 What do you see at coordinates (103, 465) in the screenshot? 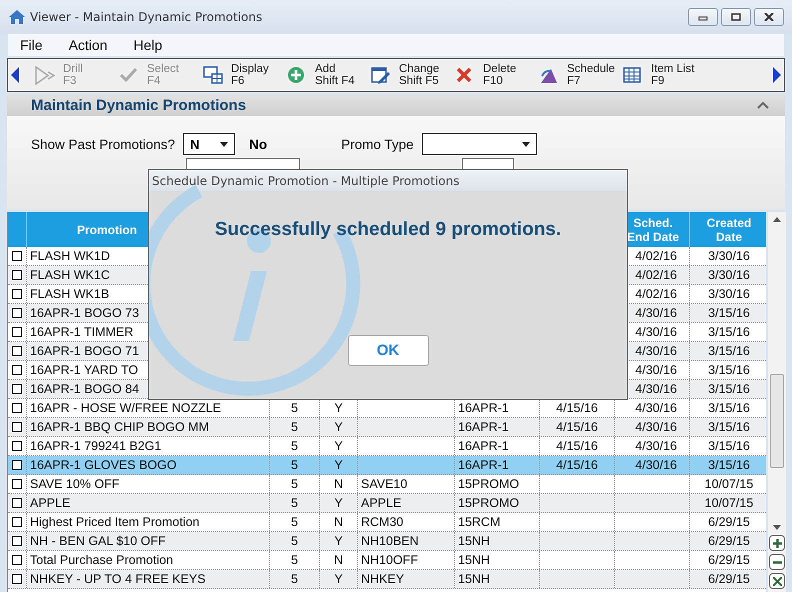
I see `table-cell: 16APR-1 GLOVES BOGO` at bounding box center [103, 465].